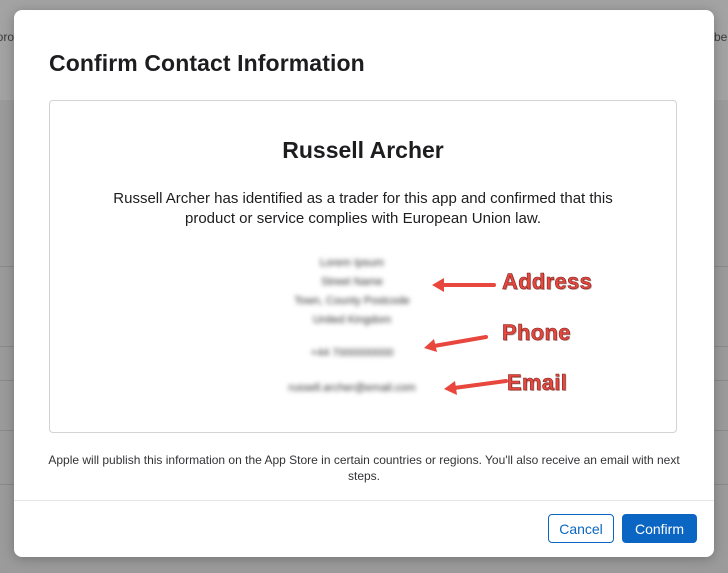 The width and height of the screenshot is (728, 573). Describe the element at coordinates (352, 263) in the screenshot. I see `address-line: Lorem Ipsum` at that location.